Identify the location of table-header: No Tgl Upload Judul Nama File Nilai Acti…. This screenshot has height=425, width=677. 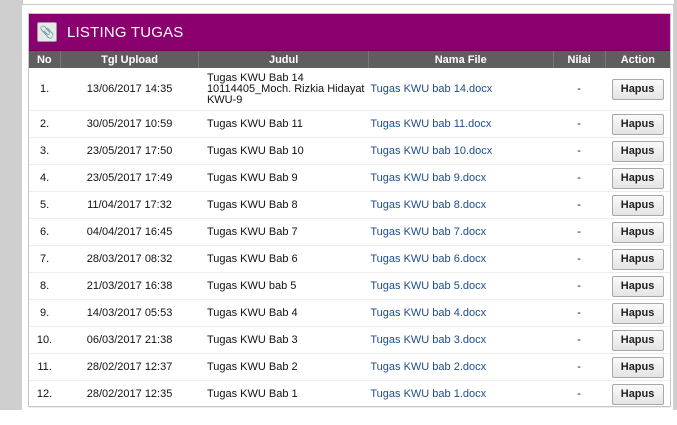
(349, 59).